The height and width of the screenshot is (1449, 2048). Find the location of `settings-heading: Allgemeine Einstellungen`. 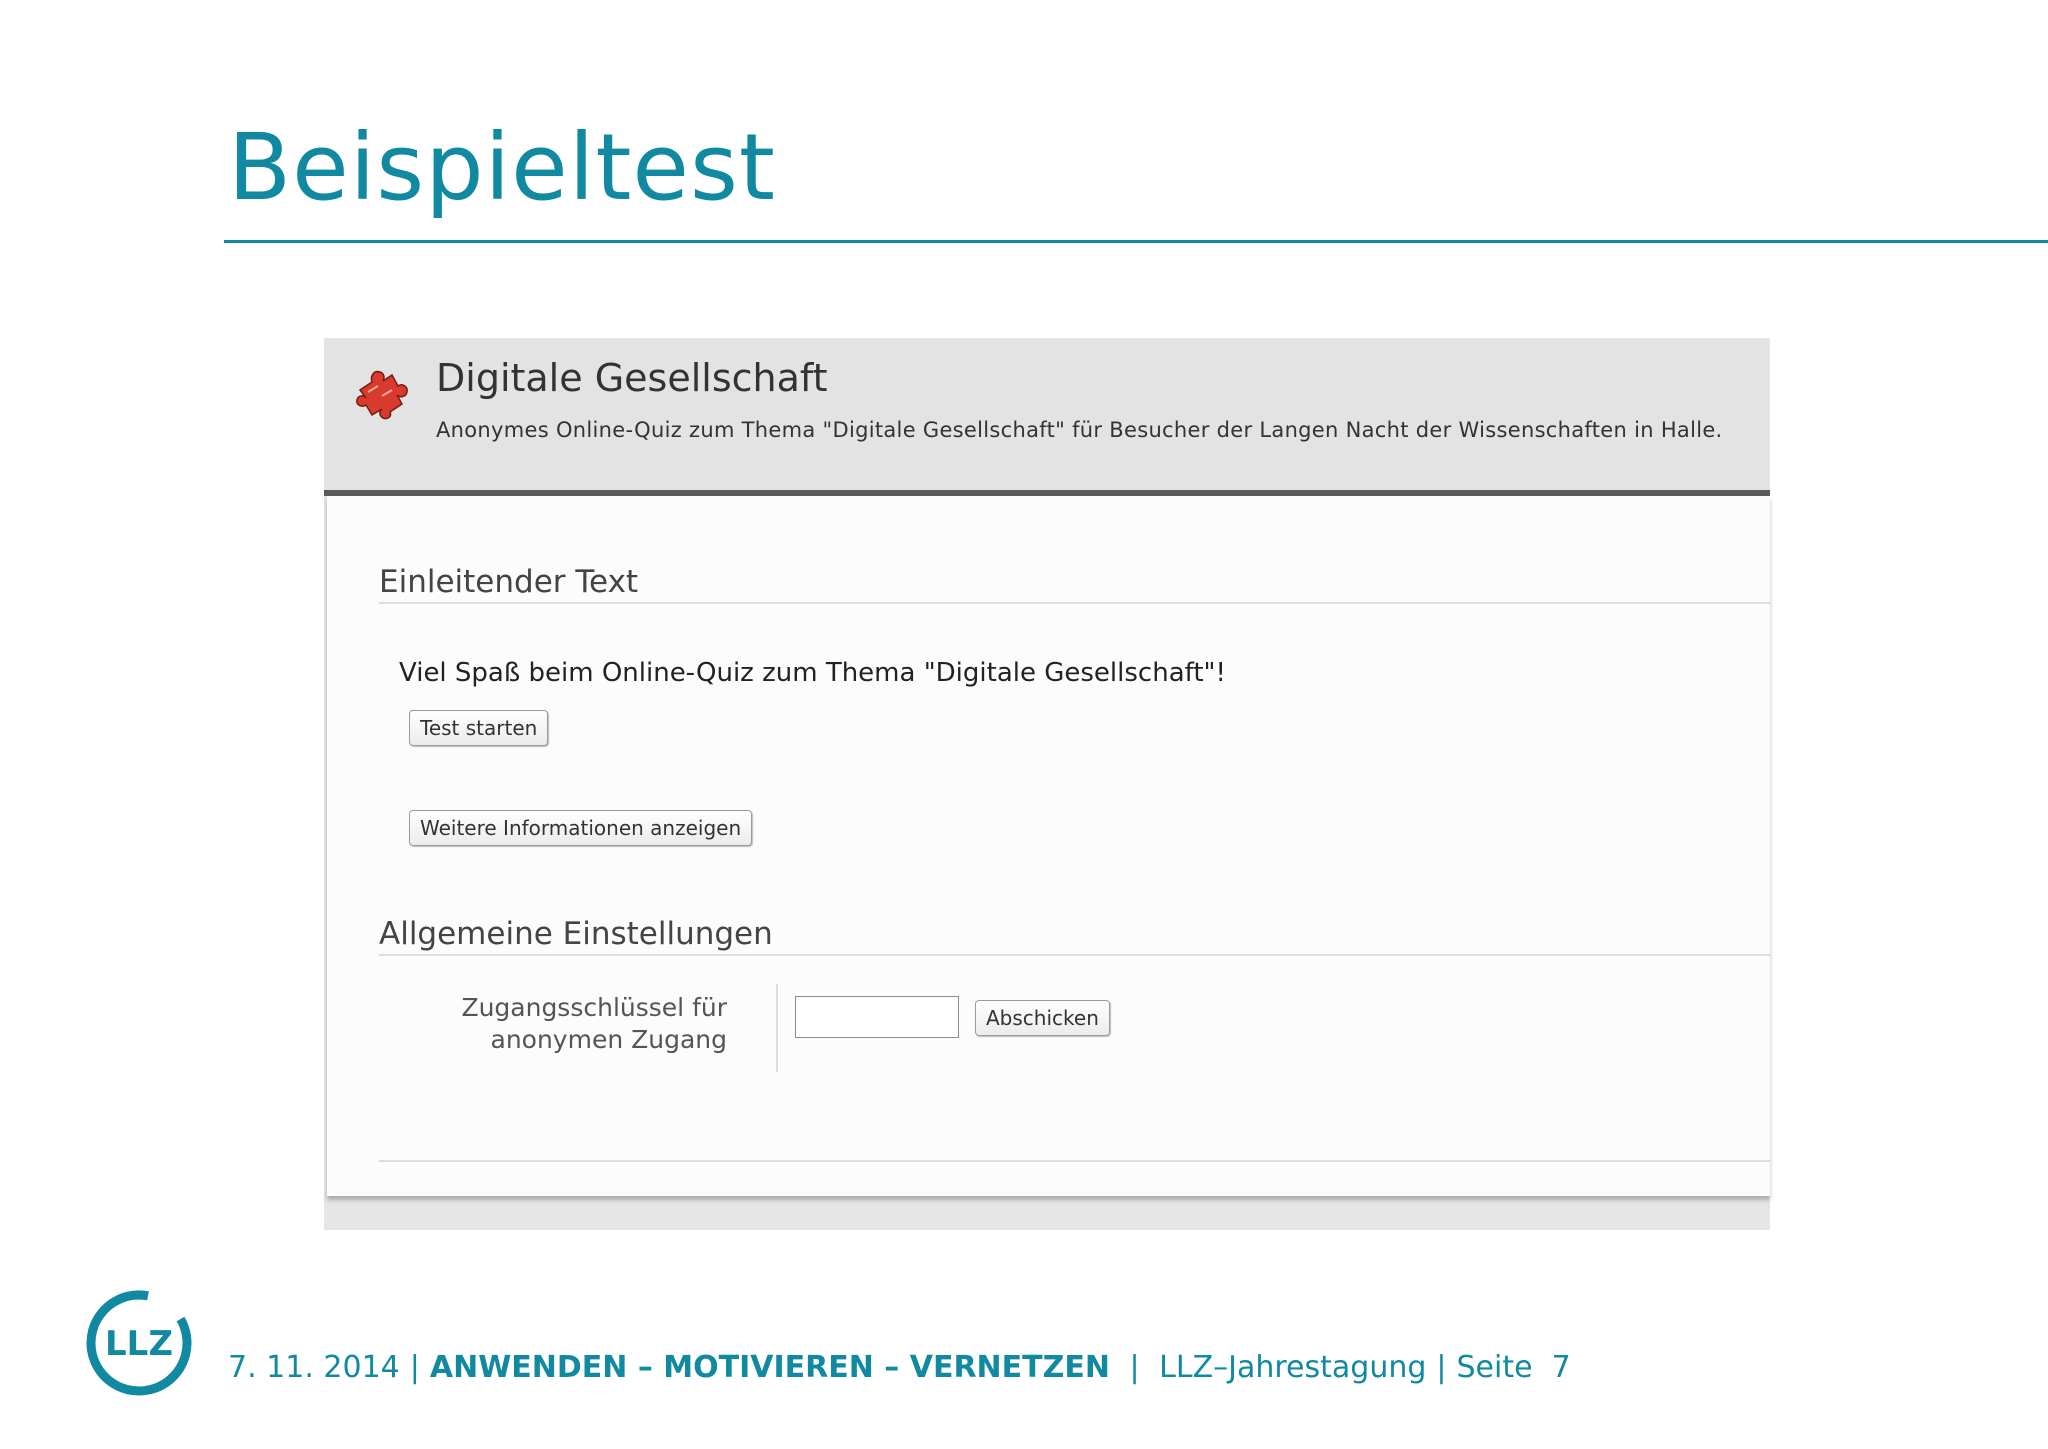

settings-heading: Allgemeine Einstellungen is located at coordinates (576, 934).